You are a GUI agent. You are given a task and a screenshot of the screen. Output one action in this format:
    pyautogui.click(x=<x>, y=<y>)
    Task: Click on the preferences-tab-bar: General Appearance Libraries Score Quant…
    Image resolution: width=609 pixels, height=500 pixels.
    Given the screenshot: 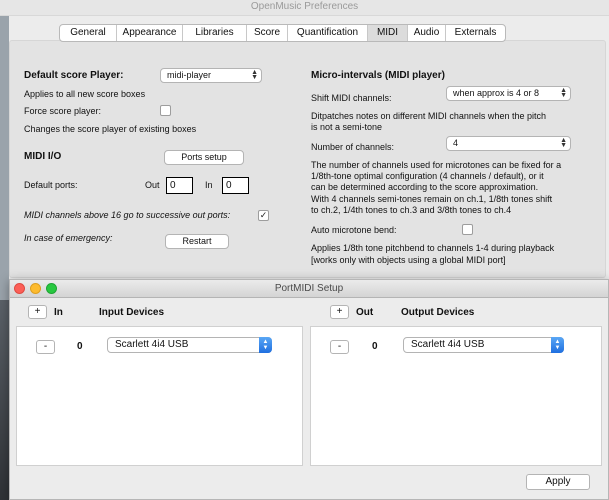 What is the action you would take?
    pyautogui.click(x=282, y=33)
    